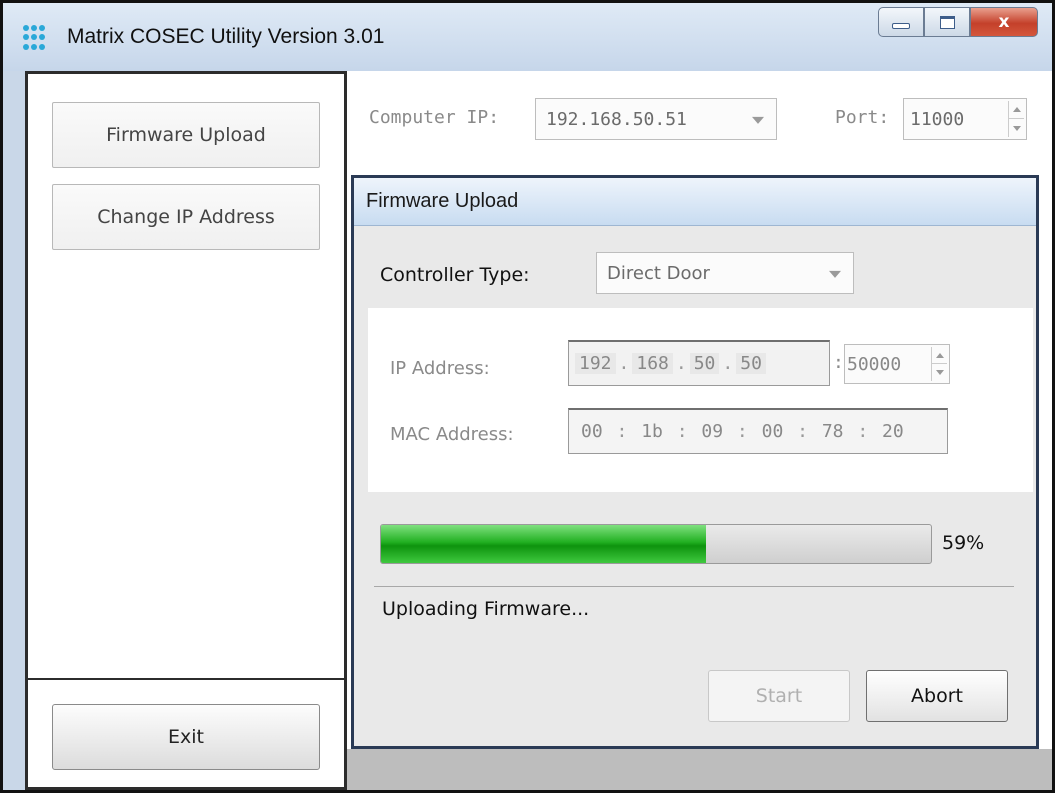 The width and height of the screenshot is (1055, 793). I want to click on sidebar-item-firmware-upload: Firmware Upload, so click(186, 135).